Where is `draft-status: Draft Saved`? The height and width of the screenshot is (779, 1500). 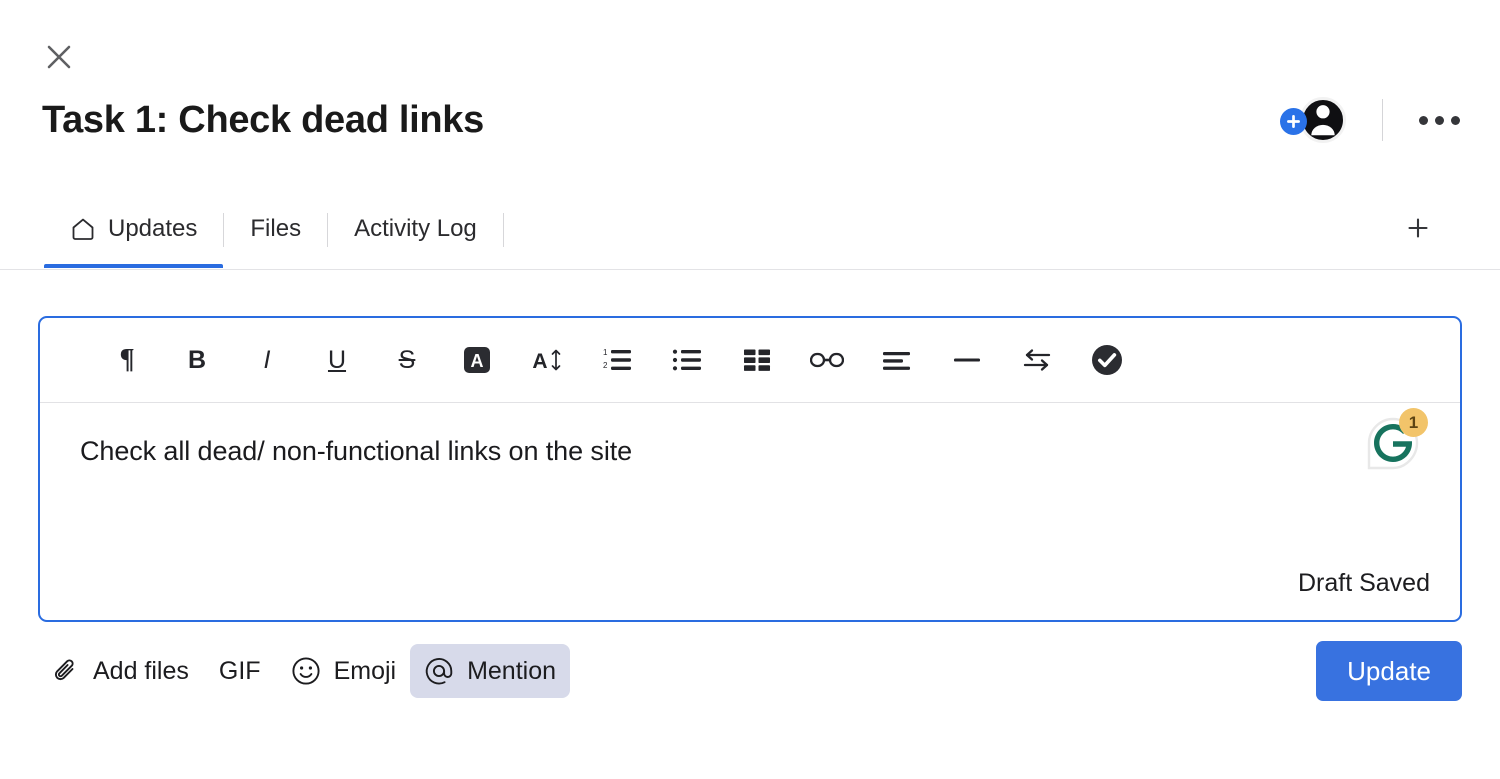
draft-status: Draft Saved is located at coordinates (1363, 583).